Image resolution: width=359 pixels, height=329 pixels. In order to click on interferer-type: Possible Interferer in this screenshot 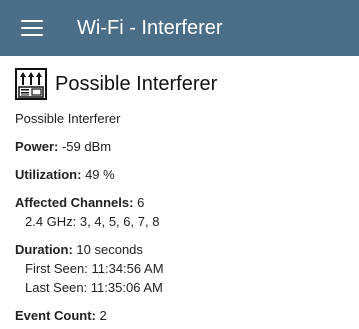, I will do `click(68, 118)`.